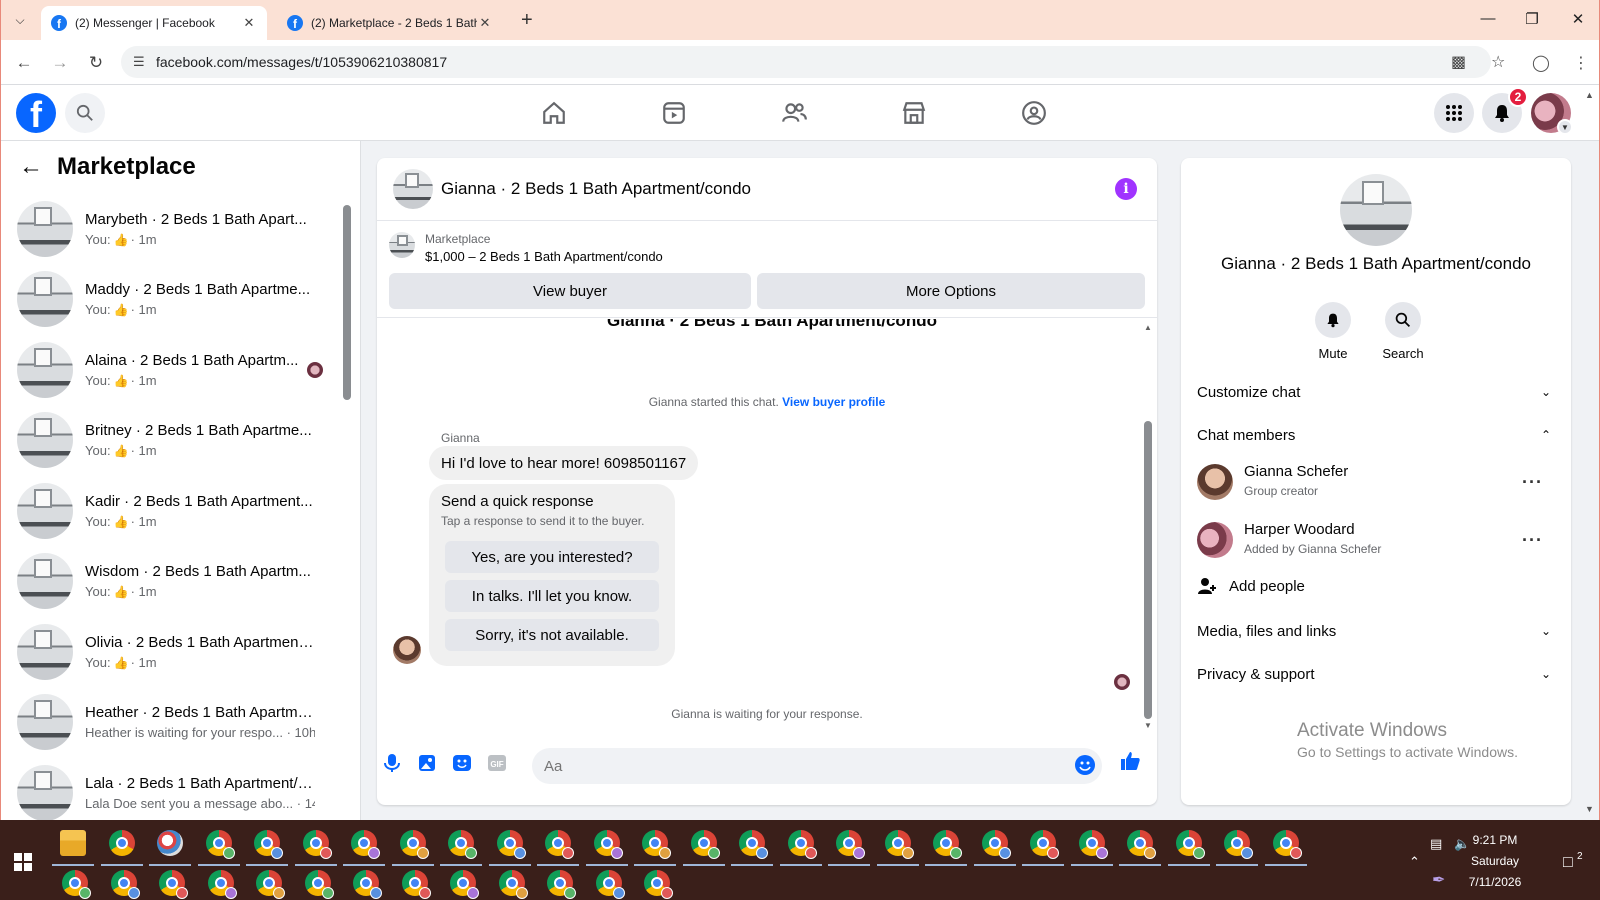 The width and height of the screenshot is (1600, 900). Describe the element at coordinates (85, 113) in the screenshot. I see `search-icon` at that location.